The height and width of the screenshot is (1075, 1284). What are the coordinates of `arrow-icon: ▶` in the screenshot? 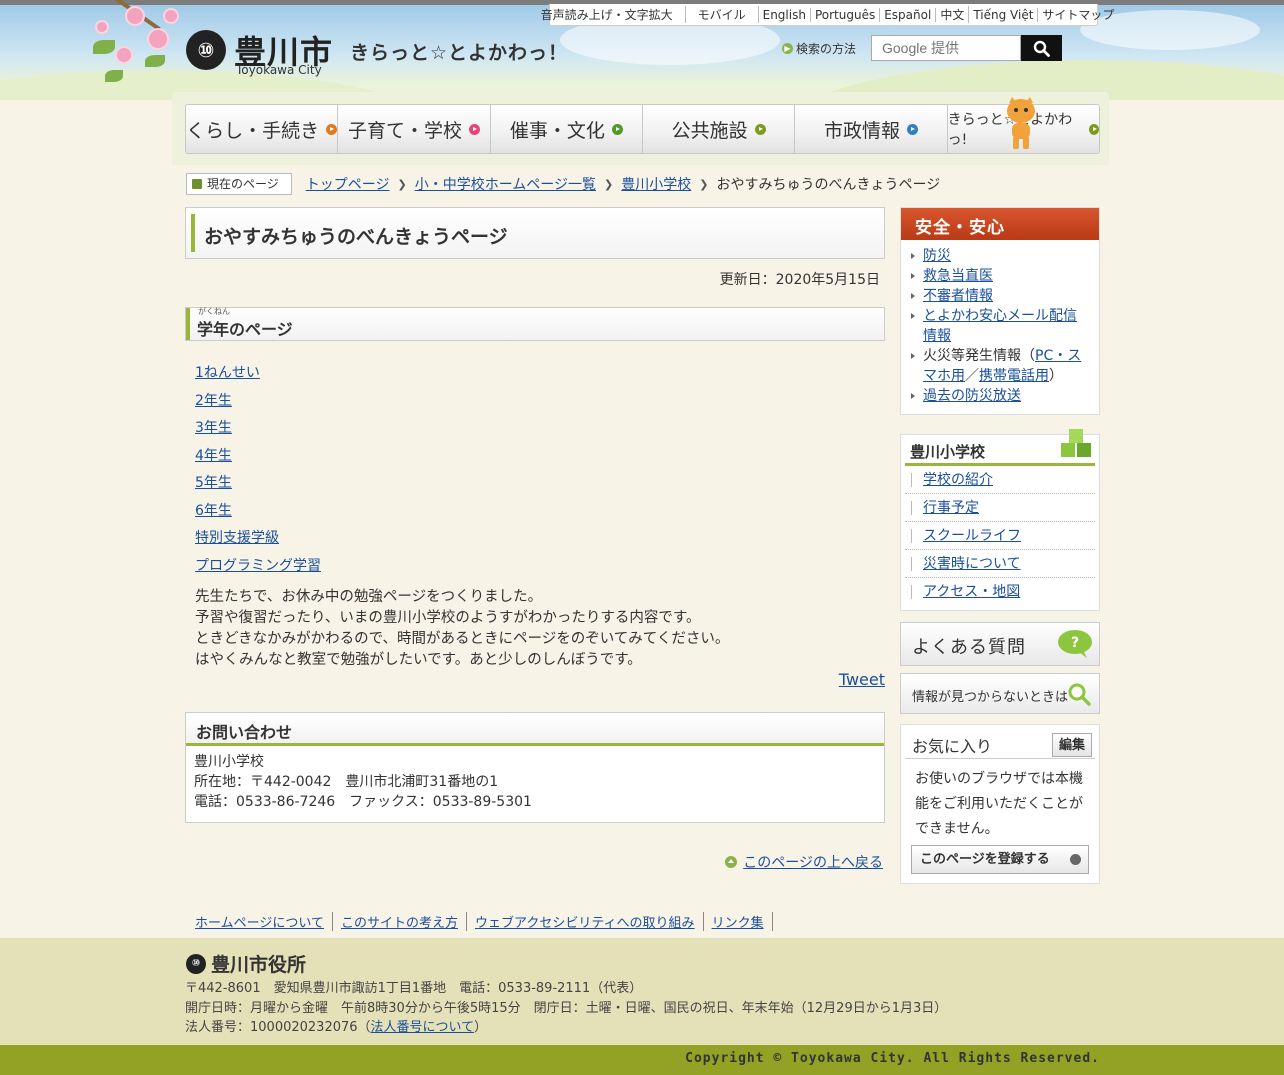 It's located at (787, 48).